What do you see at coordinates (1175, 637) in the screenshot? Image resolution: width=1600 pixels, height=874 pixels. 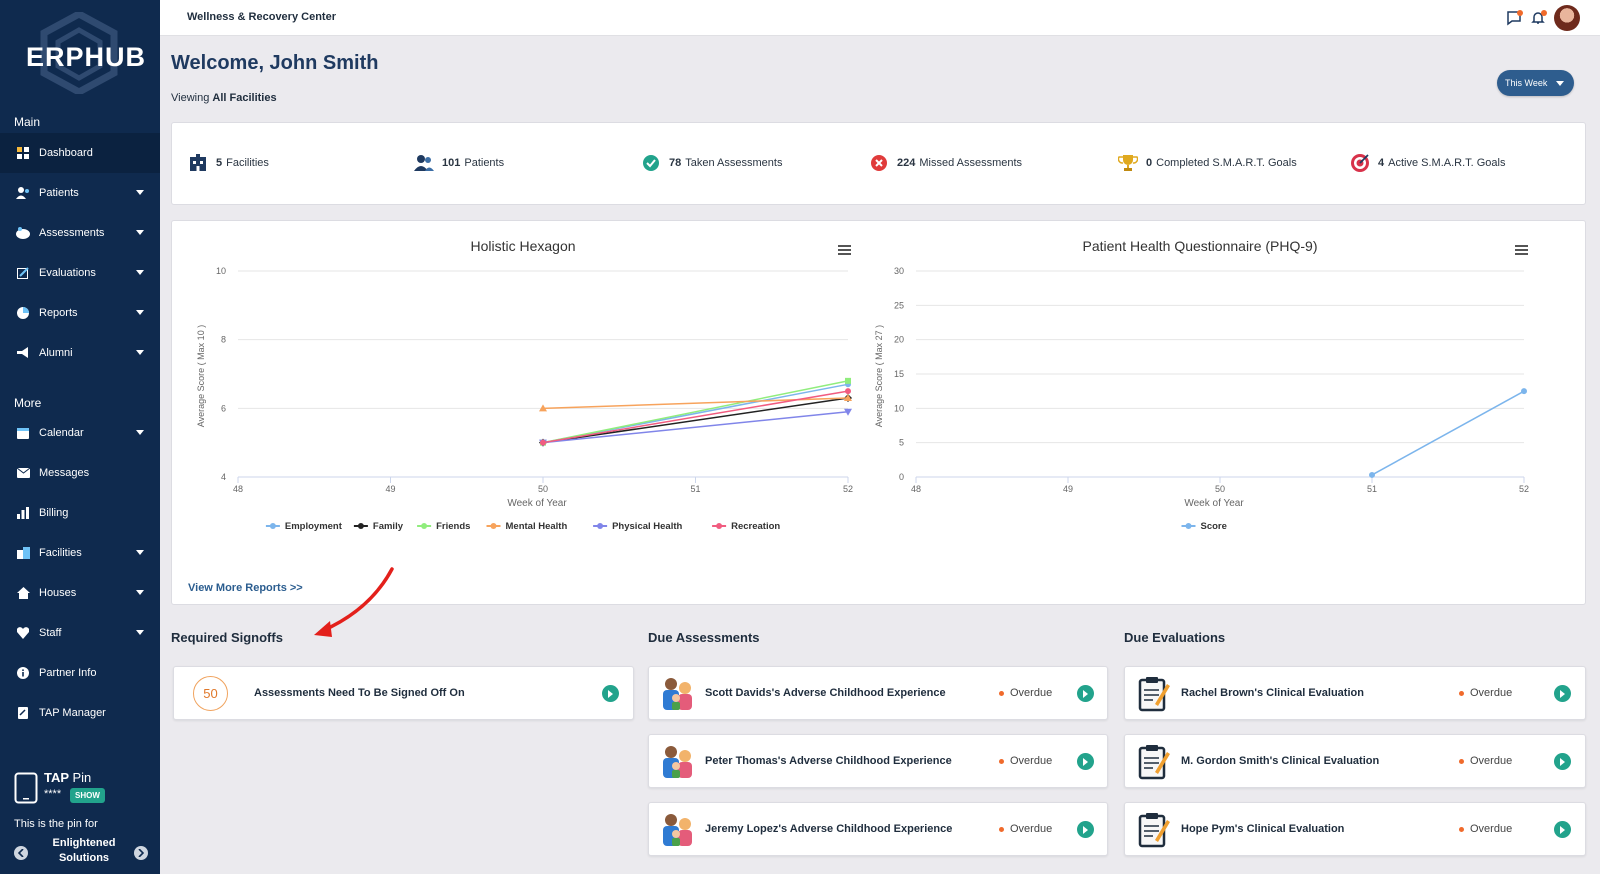 I see `due-evaluations-title: Due Evaluations` at bounding box center [1175, 637].